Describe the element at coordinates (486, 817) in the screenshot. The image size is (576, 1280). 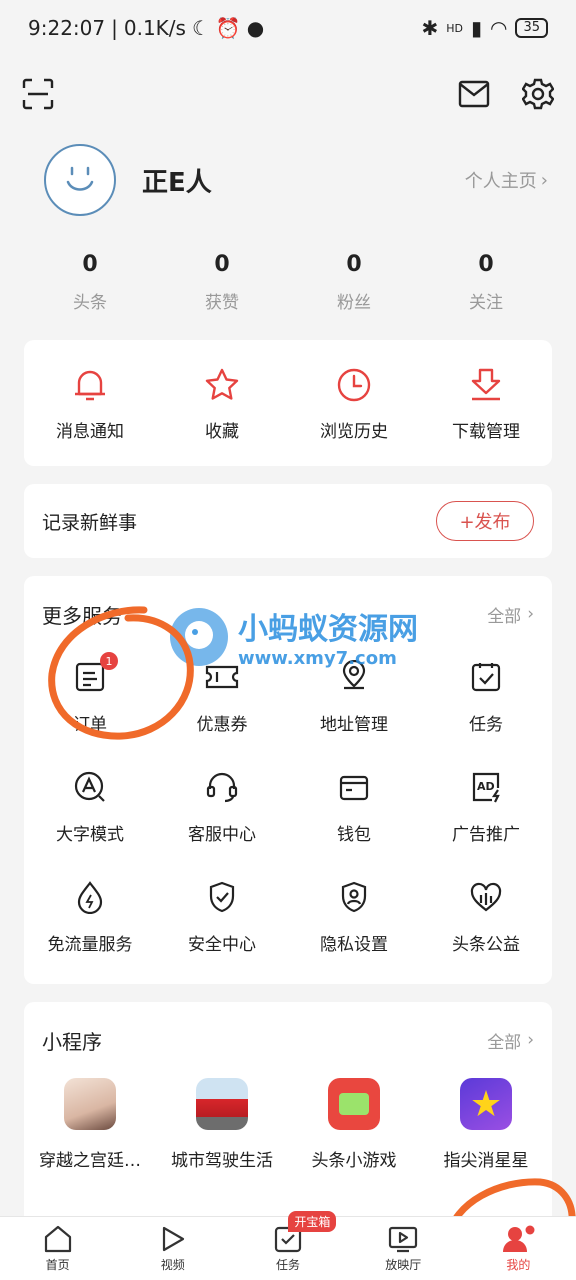
I see `service-advertising: AD 广告推广` at that location.